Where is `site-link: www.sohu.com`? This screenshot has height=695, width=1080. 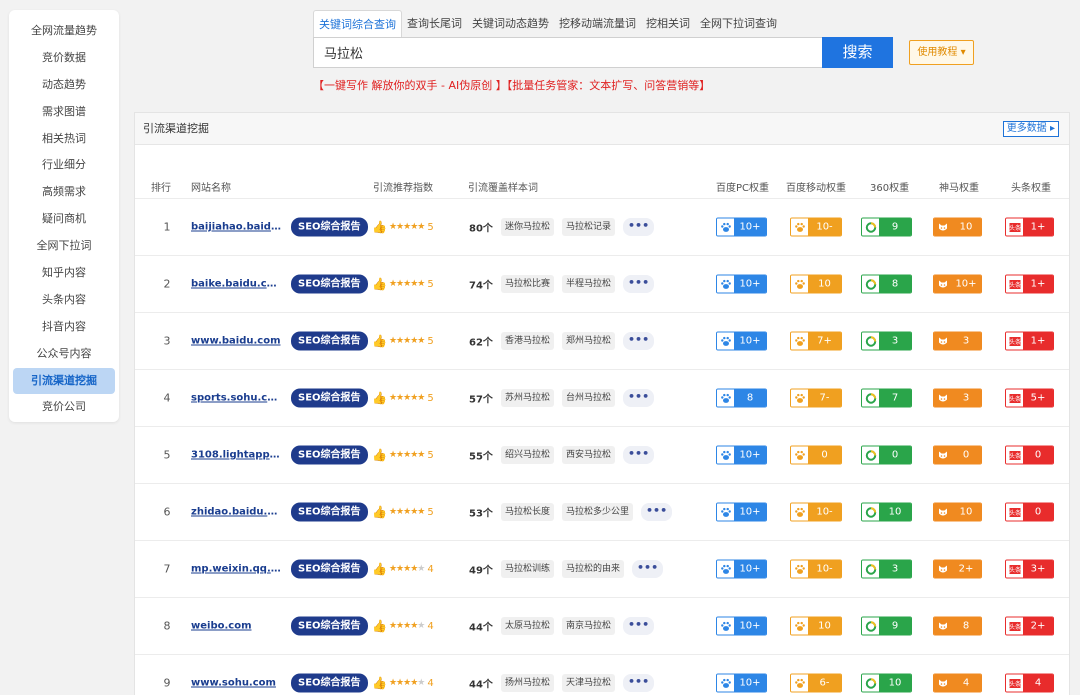
site-link: www.sohu.com is located at coordinates (237, 683).